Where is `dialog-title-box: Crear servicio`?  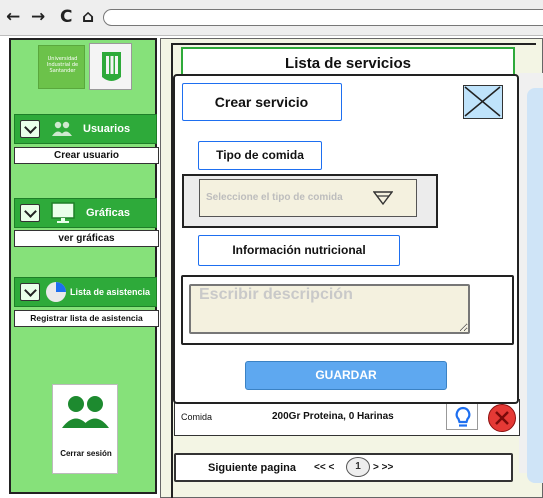 dialog-title-box: Crear servicio is located at coordinates (262, 102).